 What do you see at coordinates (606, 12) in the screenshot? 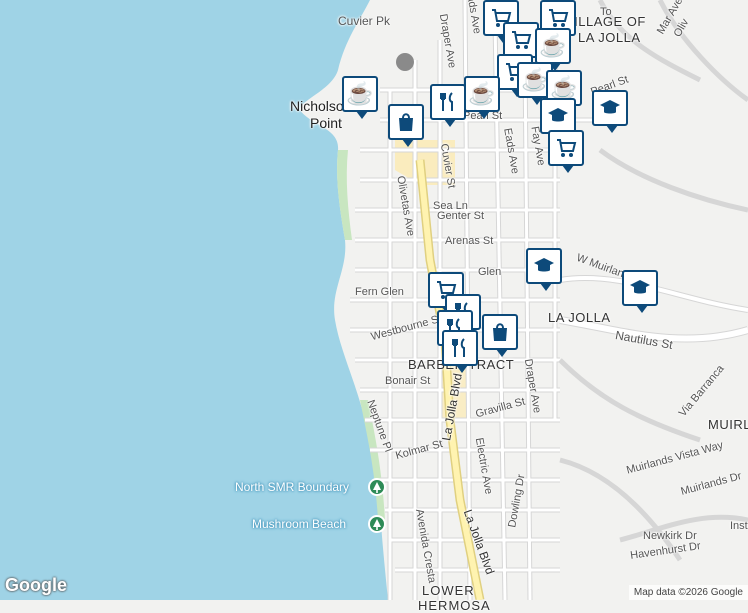
I see `label-to: To` at bounding box center [606, 12].